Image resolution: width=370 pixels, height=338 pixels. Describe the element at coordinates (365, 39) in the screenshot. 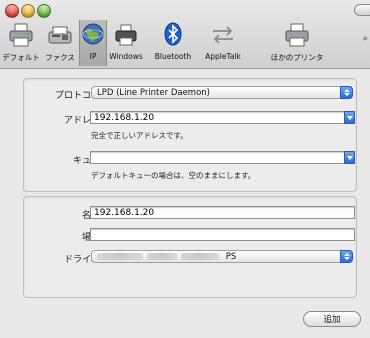

I see `toolbar-overflow-icon: »` at that location.